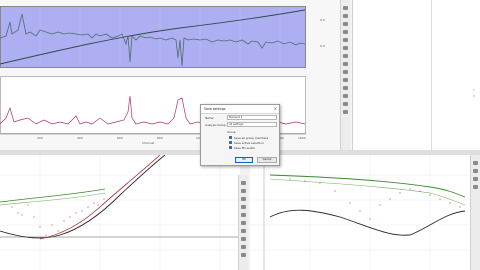  What do you see at coordinates (367, 192) in the screenshot?
I see `green-curve-lower` at bounding box center [367, 192].